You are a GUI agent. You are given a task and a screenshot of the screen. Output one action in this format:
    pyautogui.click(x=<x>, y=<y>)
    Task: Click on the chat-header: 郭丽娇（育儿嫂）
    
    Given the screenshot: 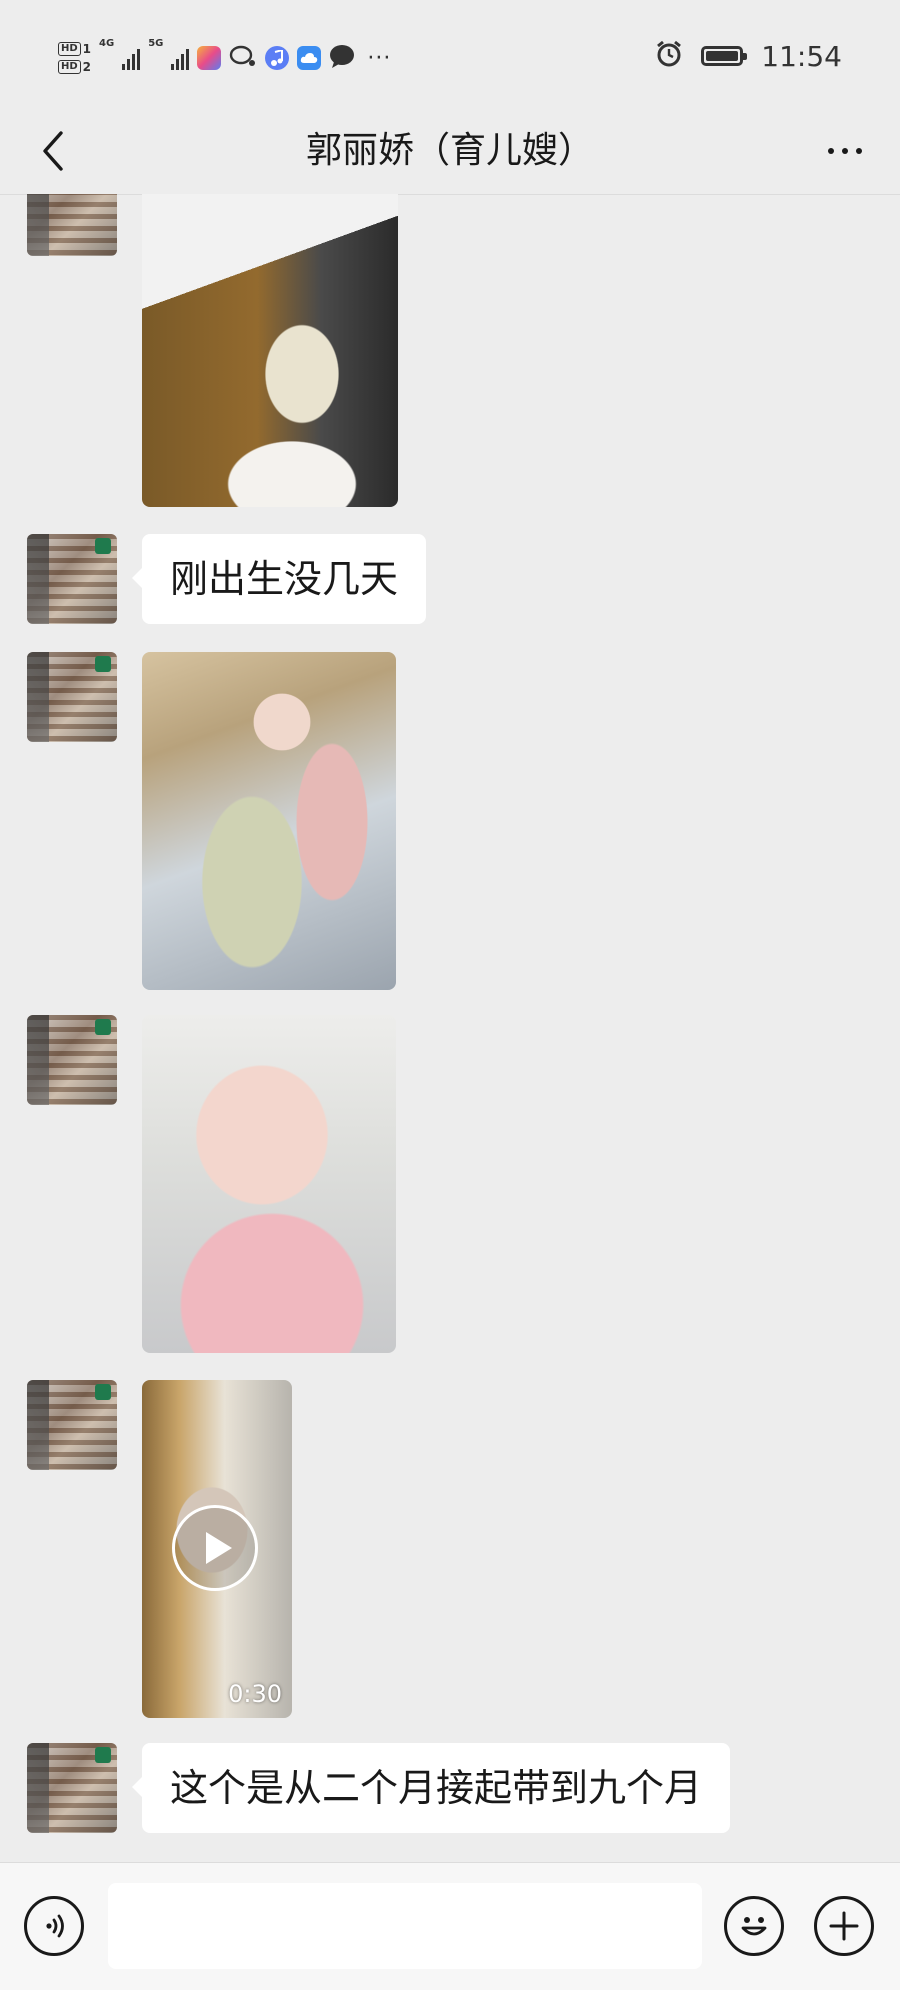 What is the action you would take?
    pyautogui.click(x=450, y=151)
    